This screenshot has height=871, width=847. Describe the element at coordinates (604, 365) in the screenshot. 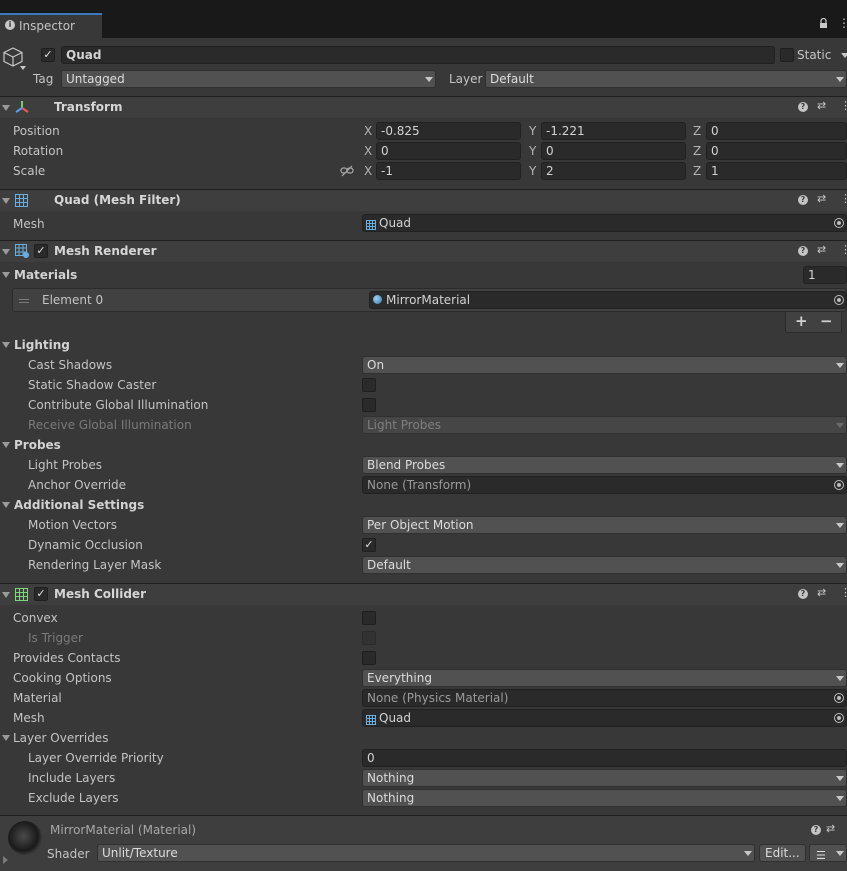

I see `cast-shadows-dropdown: On` at that location.